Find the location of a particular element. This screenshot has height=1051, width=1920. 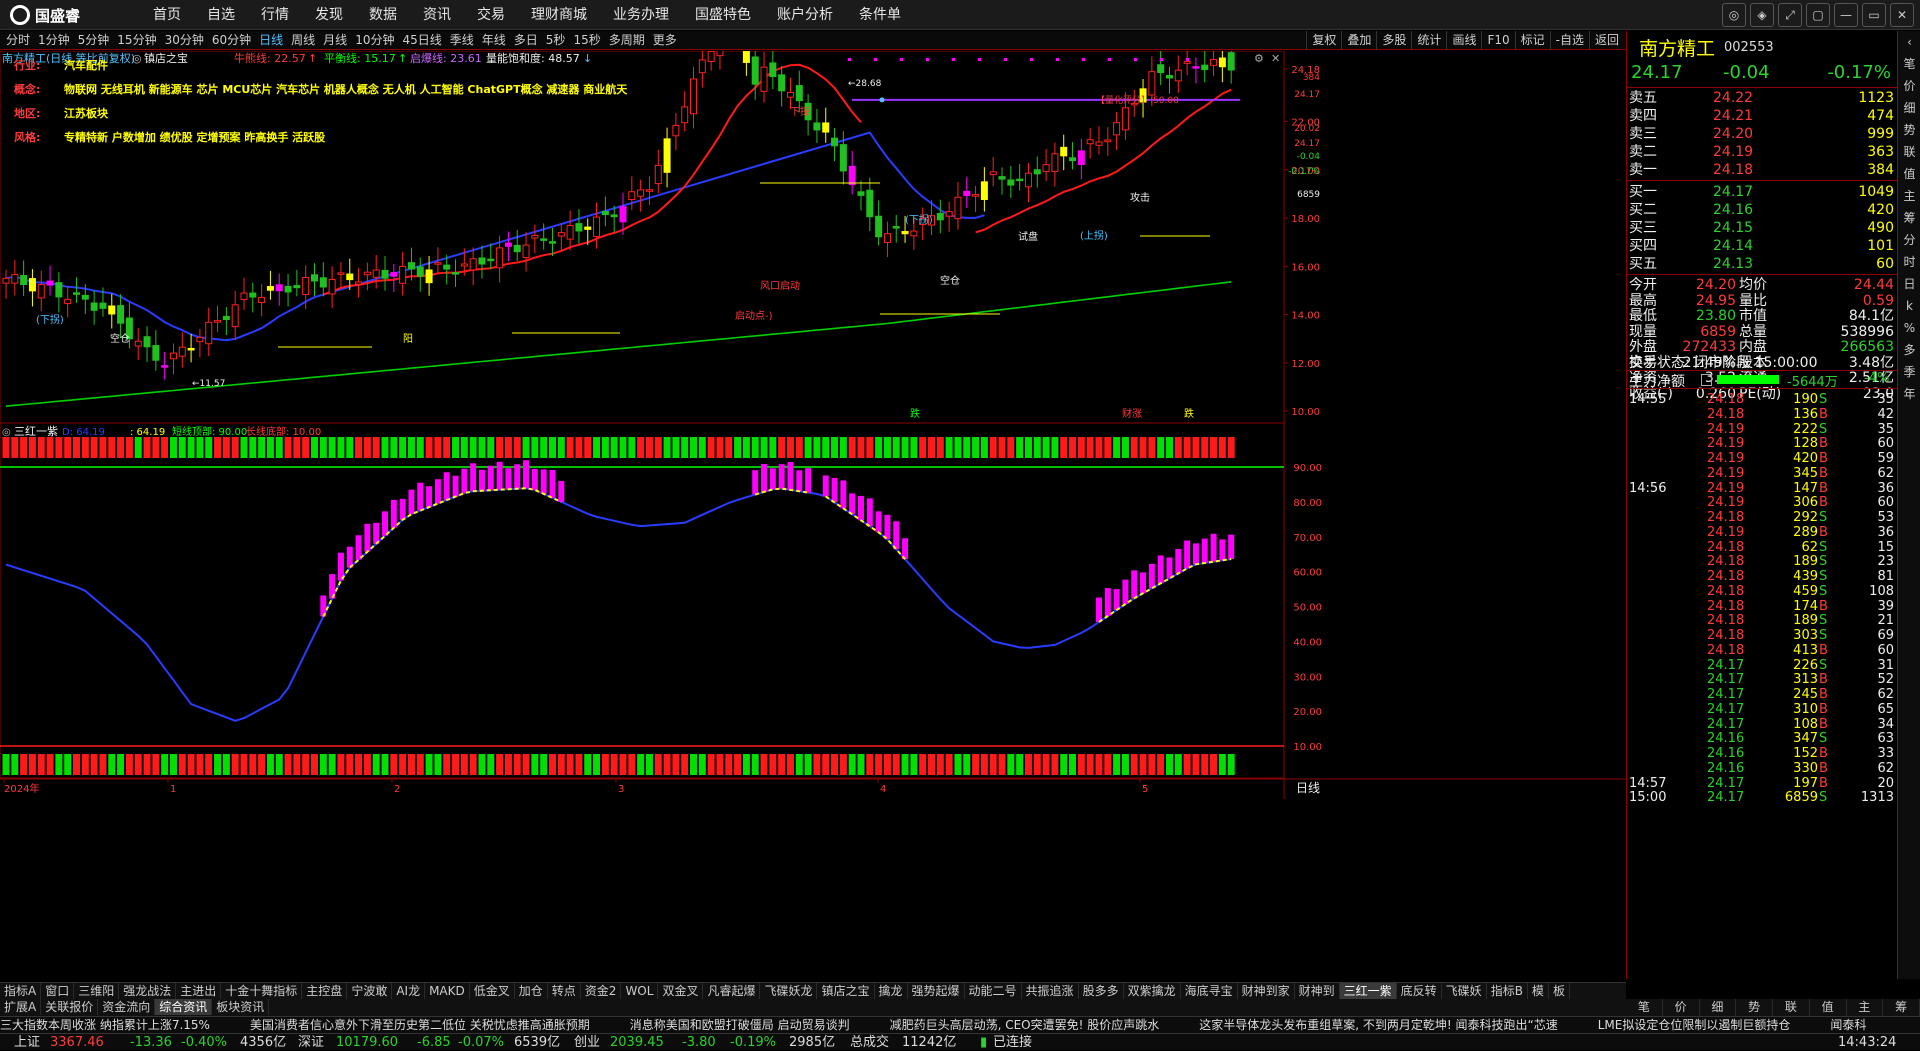

news-item: 消息称美国和欧盟打破僵局 启动贸易谈判 is located at coordinates (740, 1025).